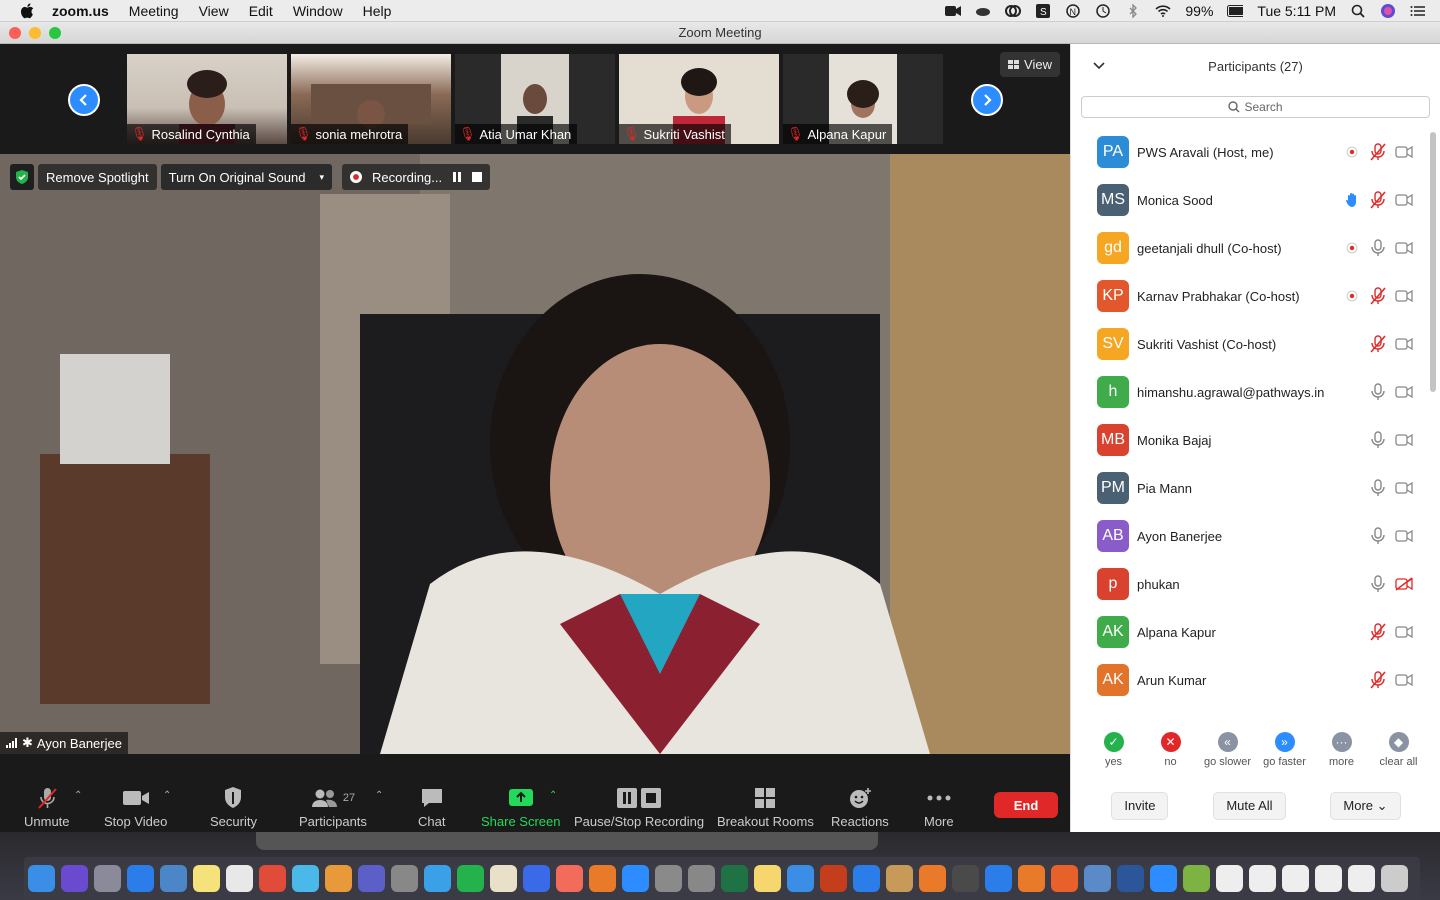 The height and width of the screenshot is (900, 1440). Describe the element at coordinates (1433, 262) in the screenshot. I see `participant-list-scrollbar` at that location.